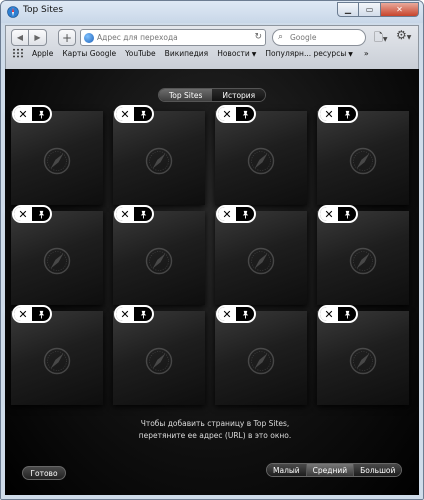 The height and width of the screenshot is (500, 424). I want to click on more-bookmarks-icon: », so click(366, 53).